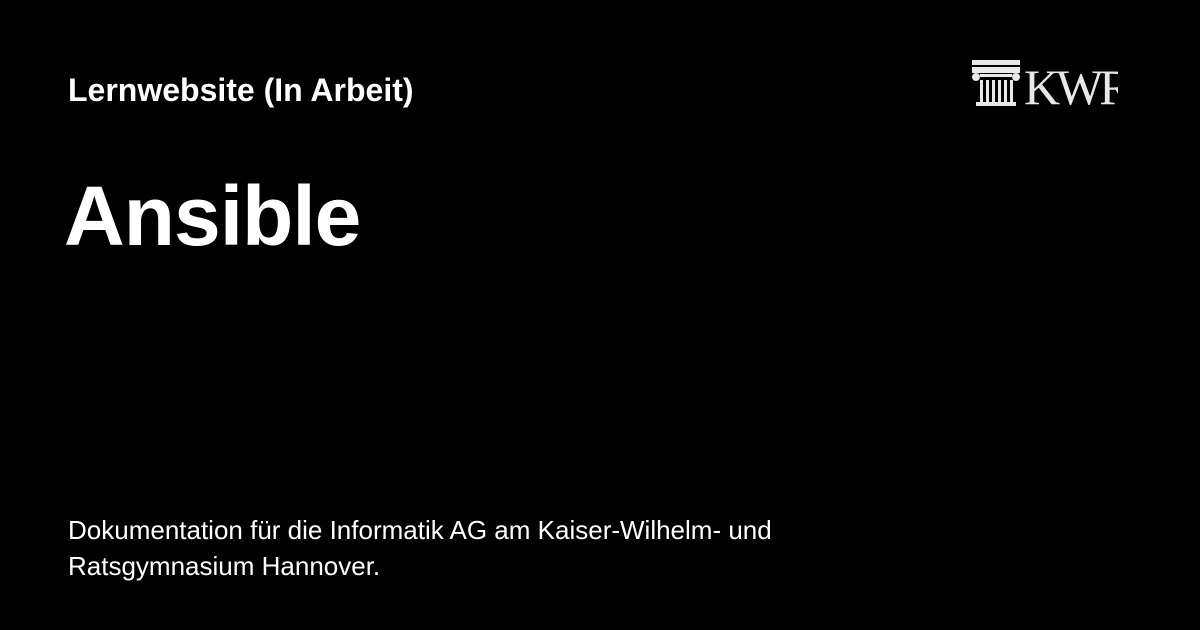  I want to click on kwr-logo-icon: KWR, so click(1045, 83).